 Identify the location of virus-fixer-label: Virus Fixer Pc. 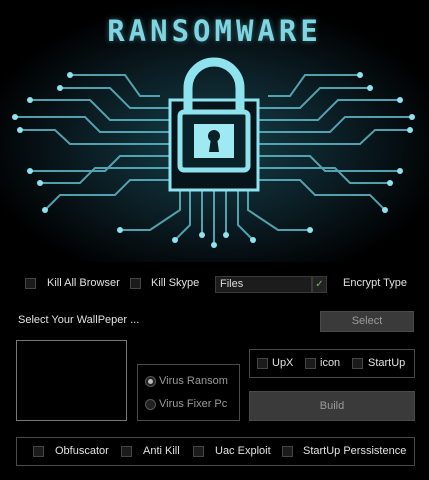
(193, 404).